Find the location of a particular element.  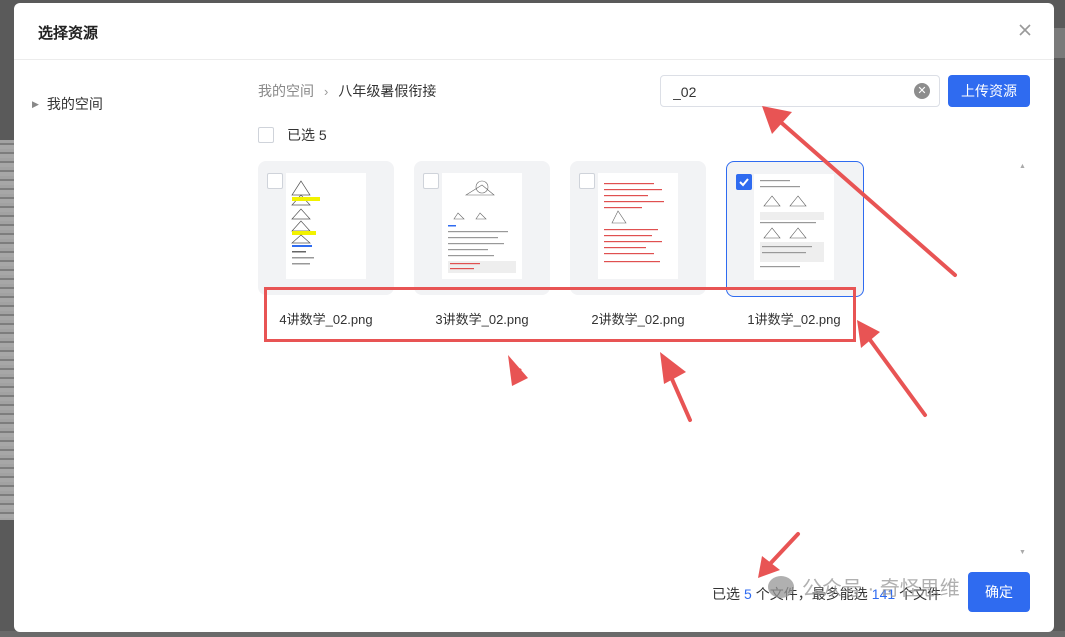

search-box: ✕ is located at coordinates (800, 91).